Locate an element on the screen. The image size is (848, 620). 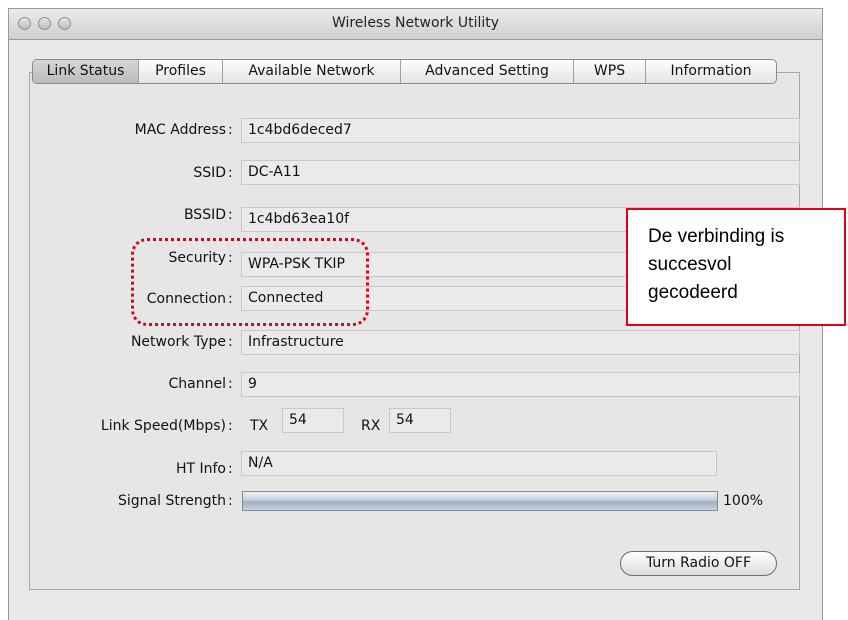
turn-radio-off-button: Turn Radio OFF is located at coordinates (698, 563).